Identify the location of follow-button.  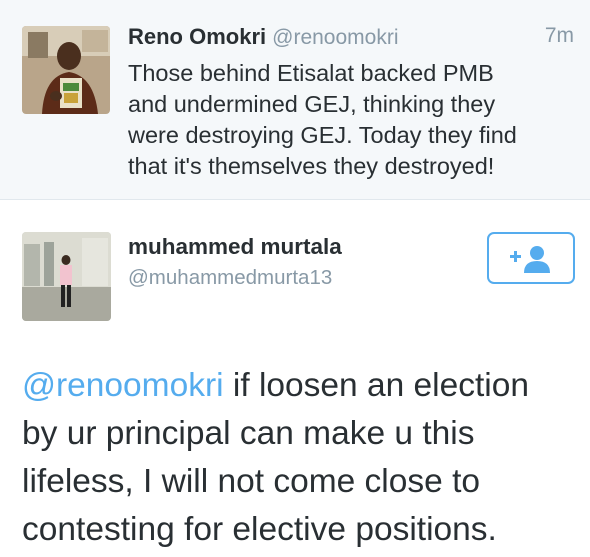
(531, 258).